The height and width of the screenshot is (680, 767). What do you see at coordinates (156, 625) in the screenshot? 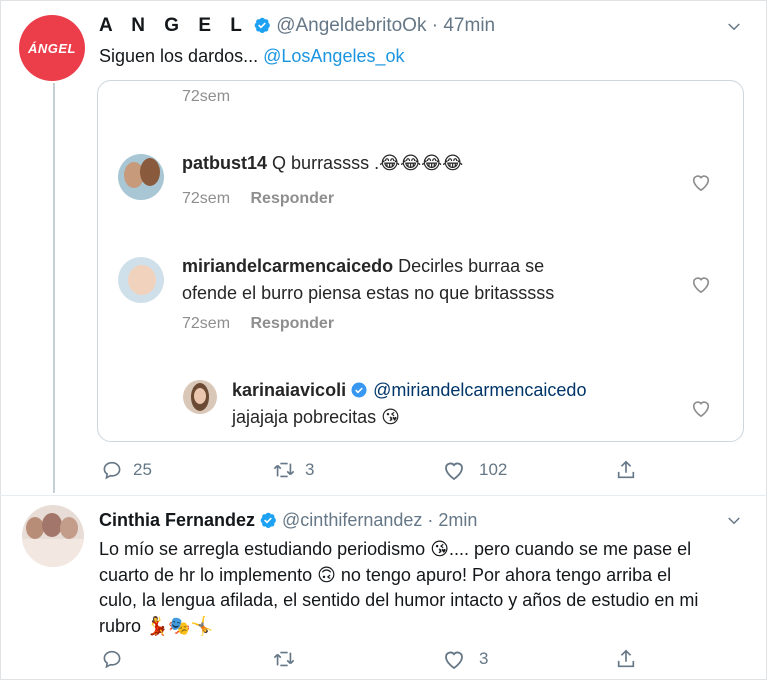
I see `tweet-text-line: rubro 💃🎭🤸` at bounding box center [156, 625].